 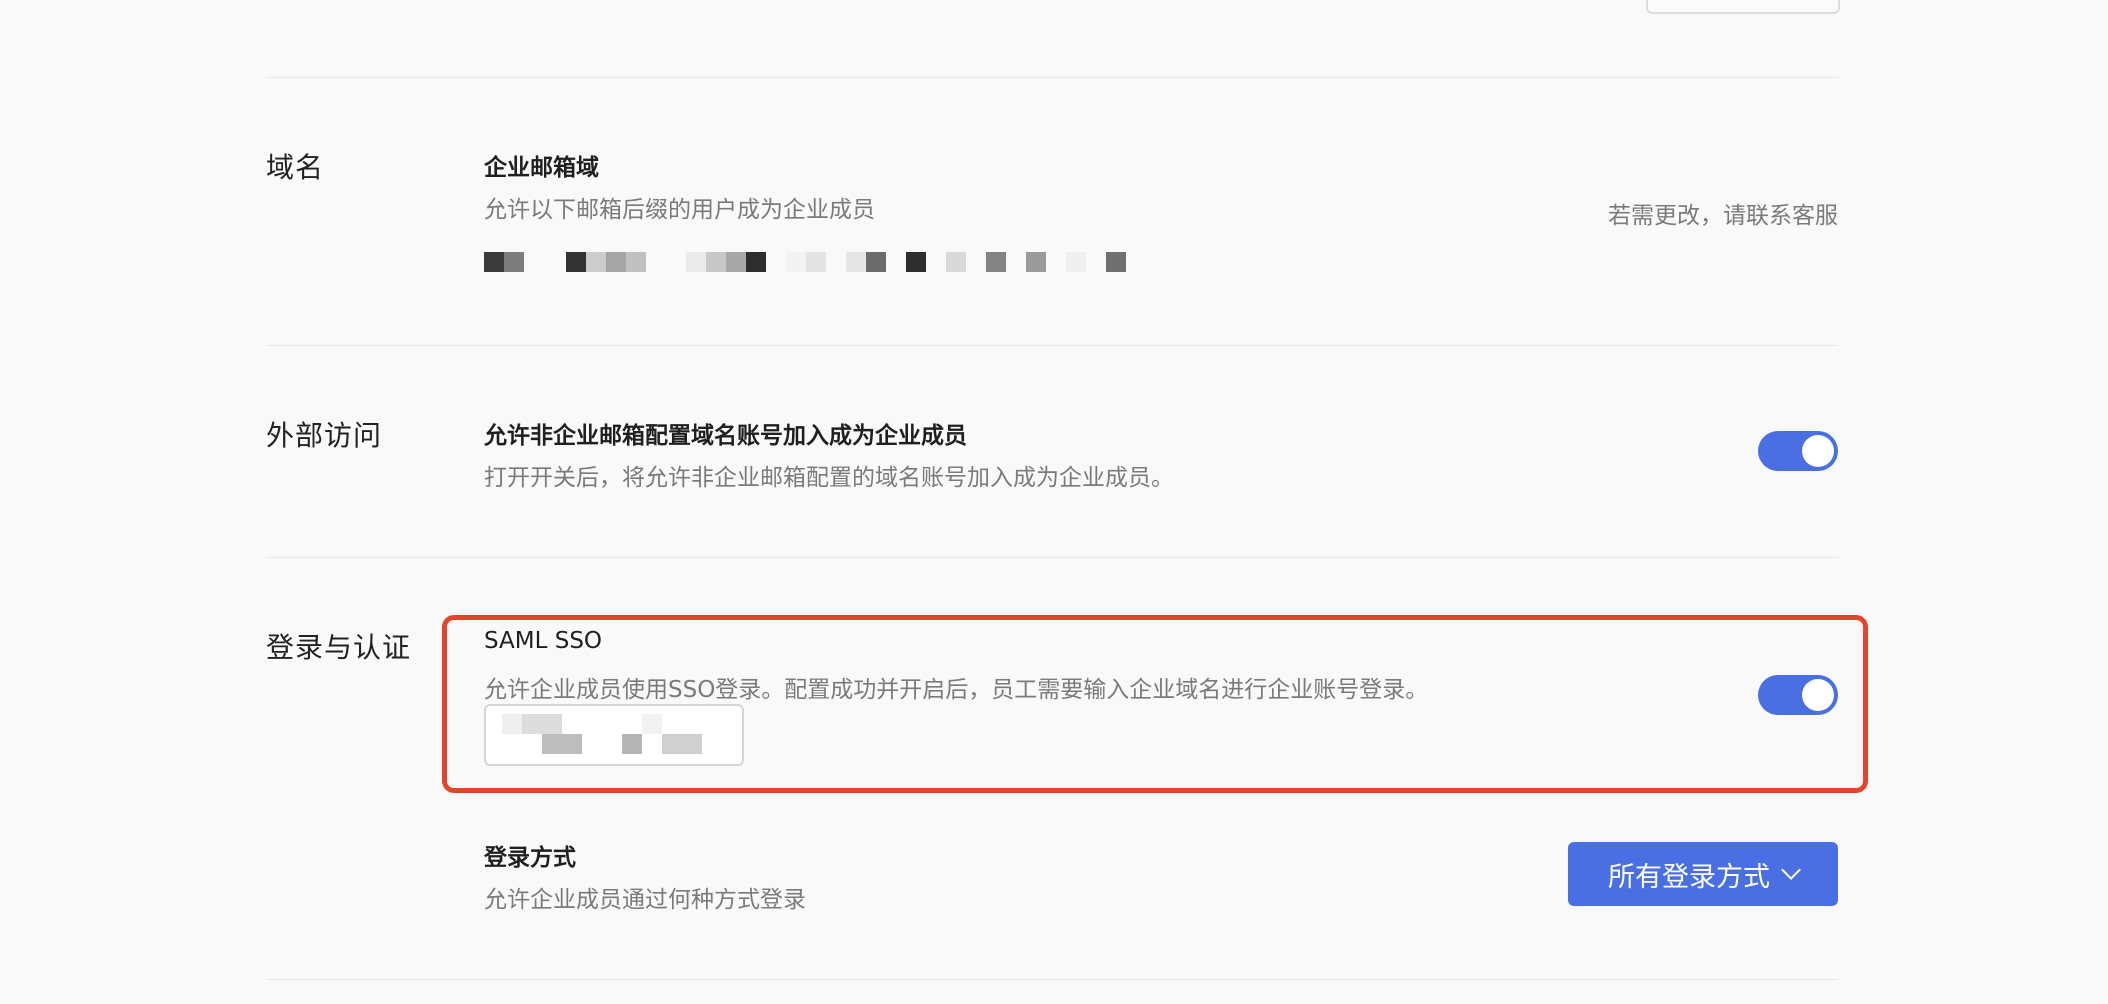 I want to click on login-method-dropdown-label: 所有登录方式, so click(x=1689, y=877).